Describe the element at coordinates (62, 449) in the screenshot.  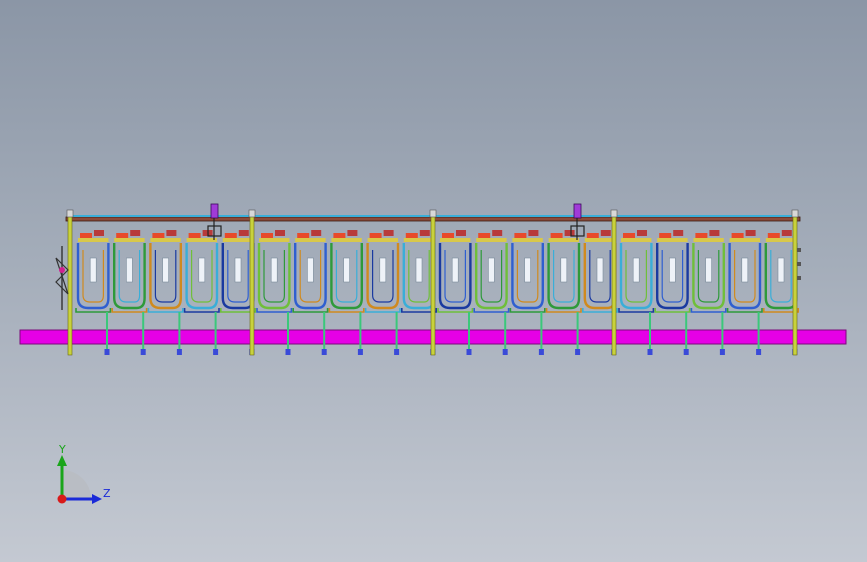
I see `y-axis-label: Y` at that location.